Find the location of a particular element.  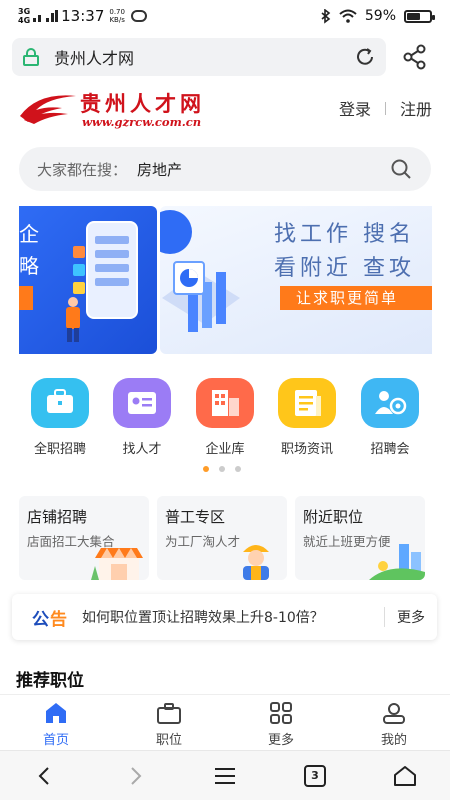

quick-link-label: 全职招聘 is located at coordinates (59, 449).